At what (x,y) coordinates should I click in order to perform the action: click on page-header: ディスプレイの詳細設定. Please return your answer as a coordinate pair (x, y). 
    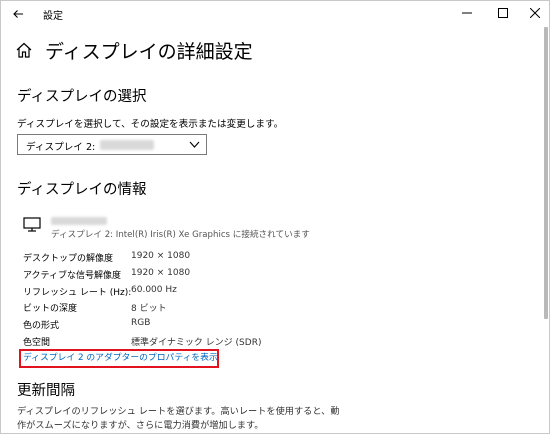
    Looking at the image, I should click on (134, 50).